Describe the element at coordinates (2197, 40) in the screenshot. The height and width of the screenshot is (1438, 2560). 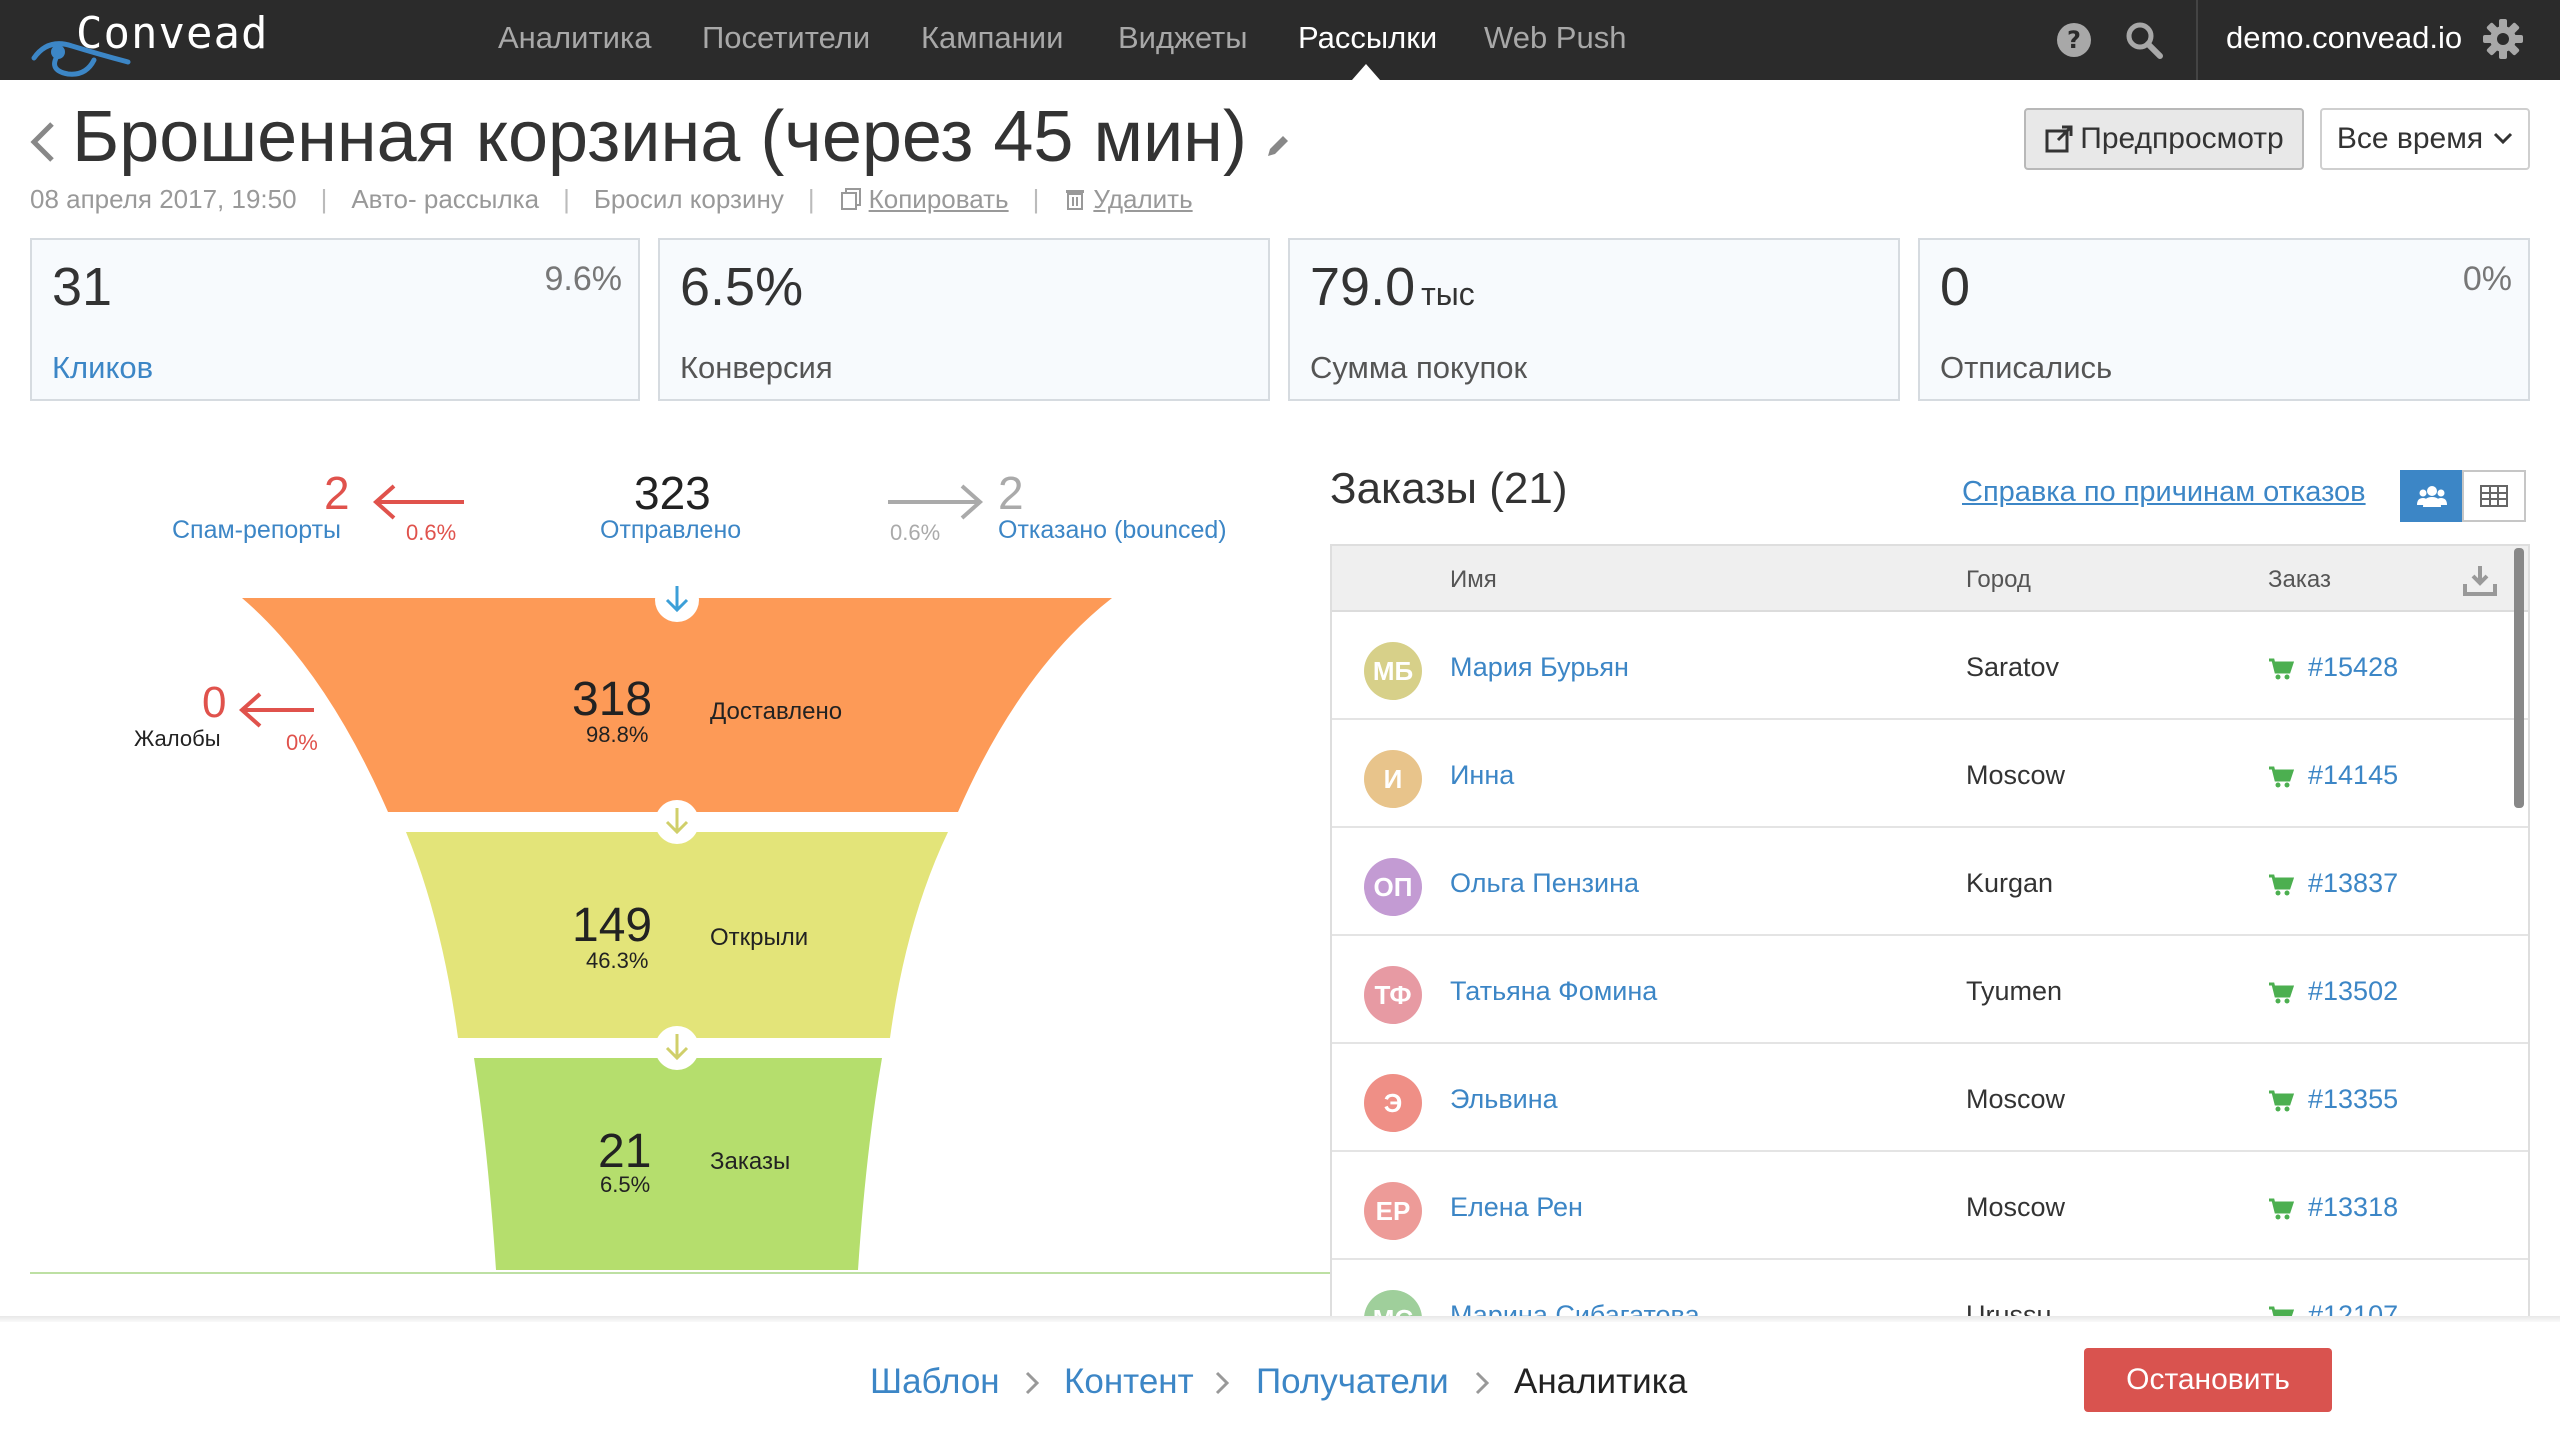
I see `topbar-divider` at that location.